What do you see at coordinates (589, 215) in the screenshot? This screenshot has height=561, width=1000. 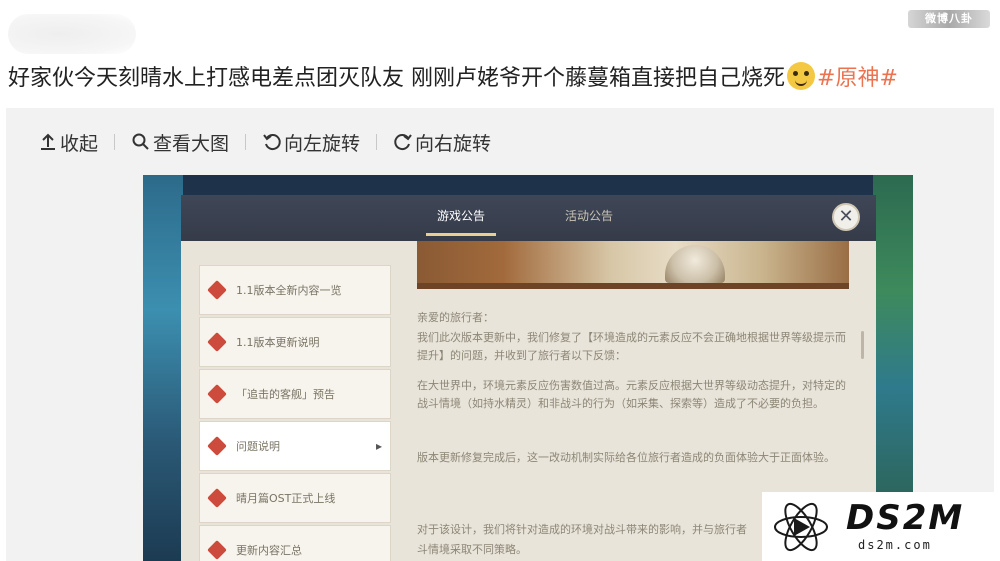 I see `tab-event-announcements: 活动公告` at bounding box center [589, 215].